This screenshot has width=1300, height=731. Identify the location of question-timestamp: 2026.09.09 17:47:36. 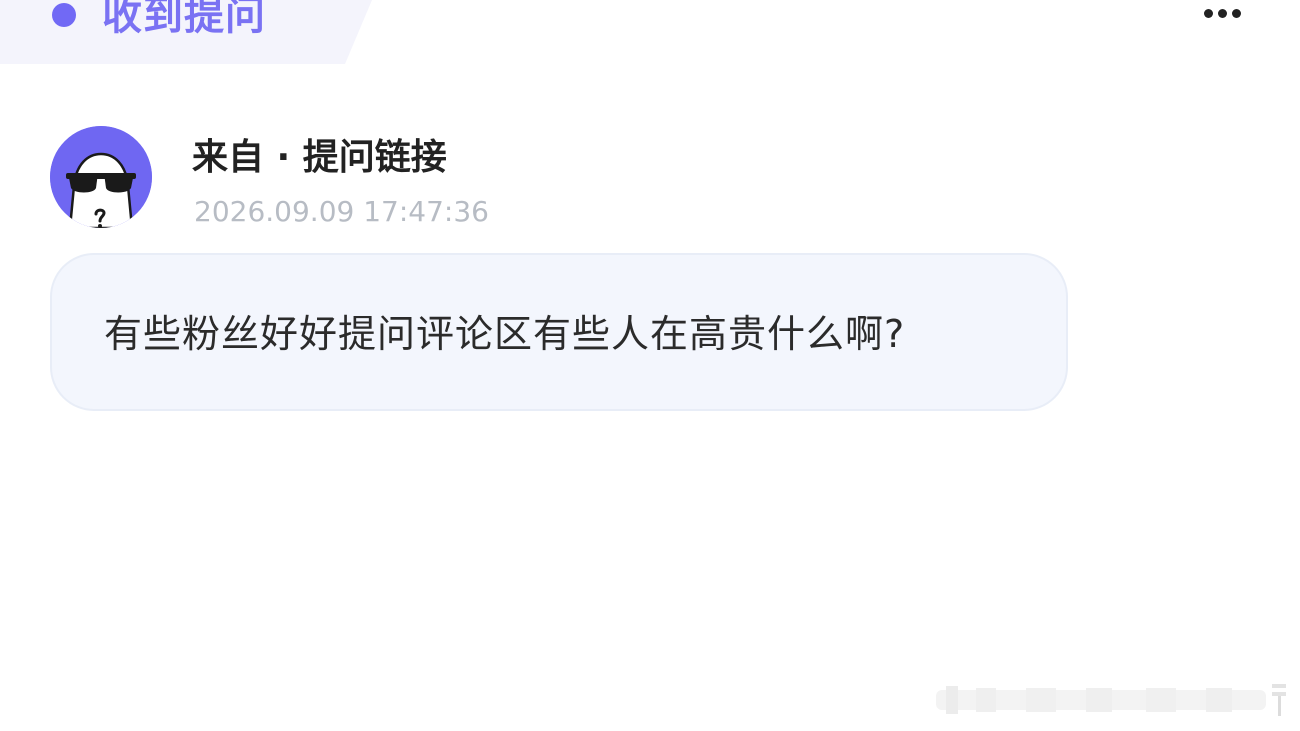
(341, 211).